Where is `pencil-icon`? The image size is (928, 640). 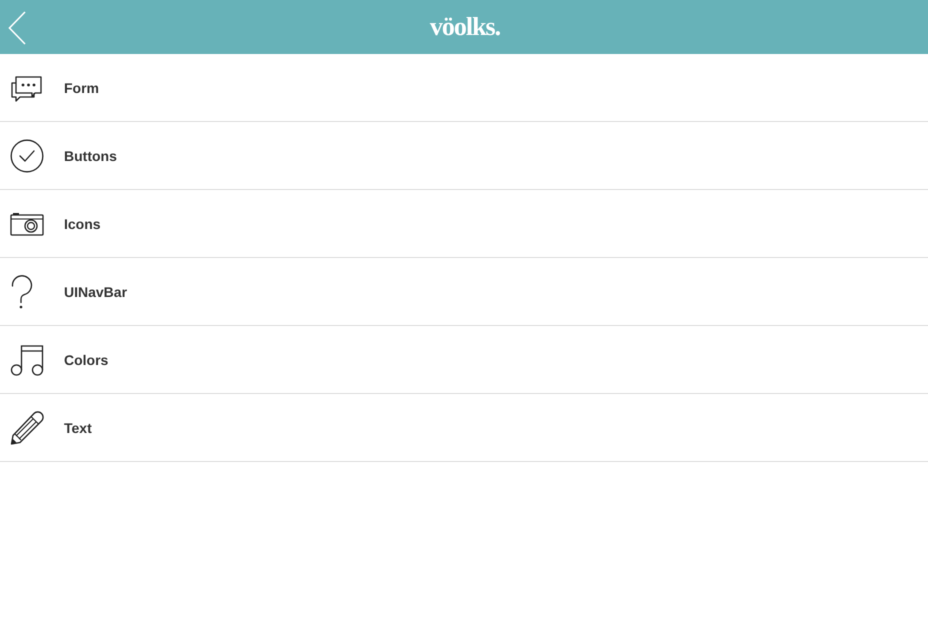
pencil-icon is located at coordinates (27, 427).